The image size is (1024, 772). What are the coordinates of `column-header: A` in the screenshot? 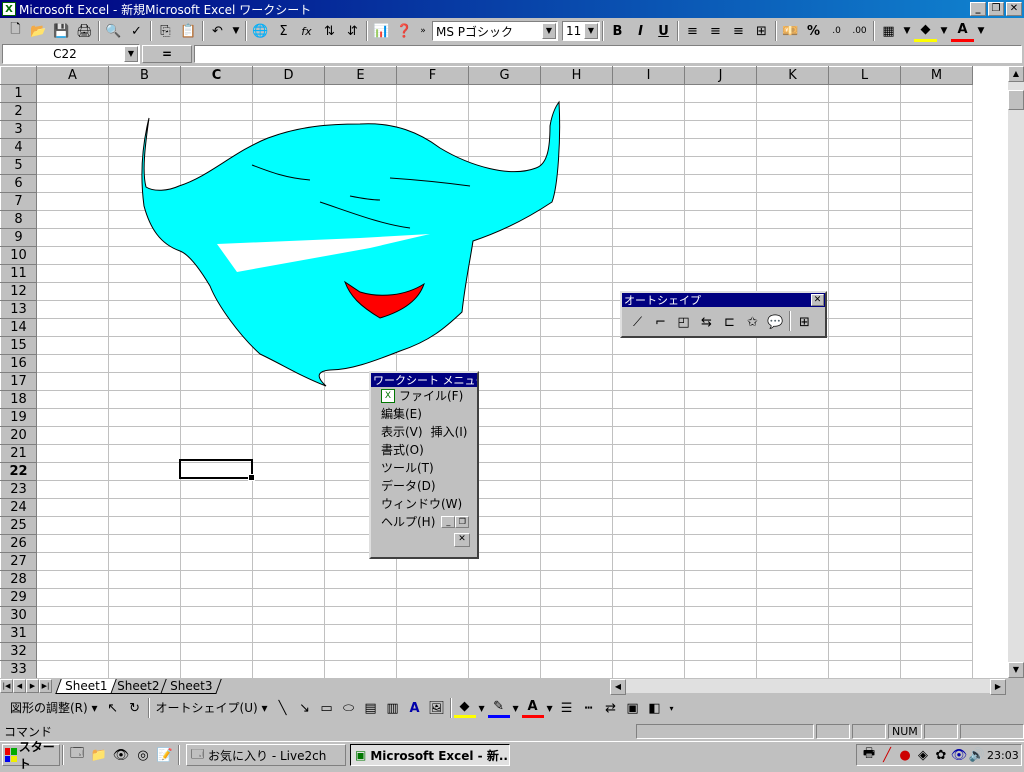 It's located at (72, 75).